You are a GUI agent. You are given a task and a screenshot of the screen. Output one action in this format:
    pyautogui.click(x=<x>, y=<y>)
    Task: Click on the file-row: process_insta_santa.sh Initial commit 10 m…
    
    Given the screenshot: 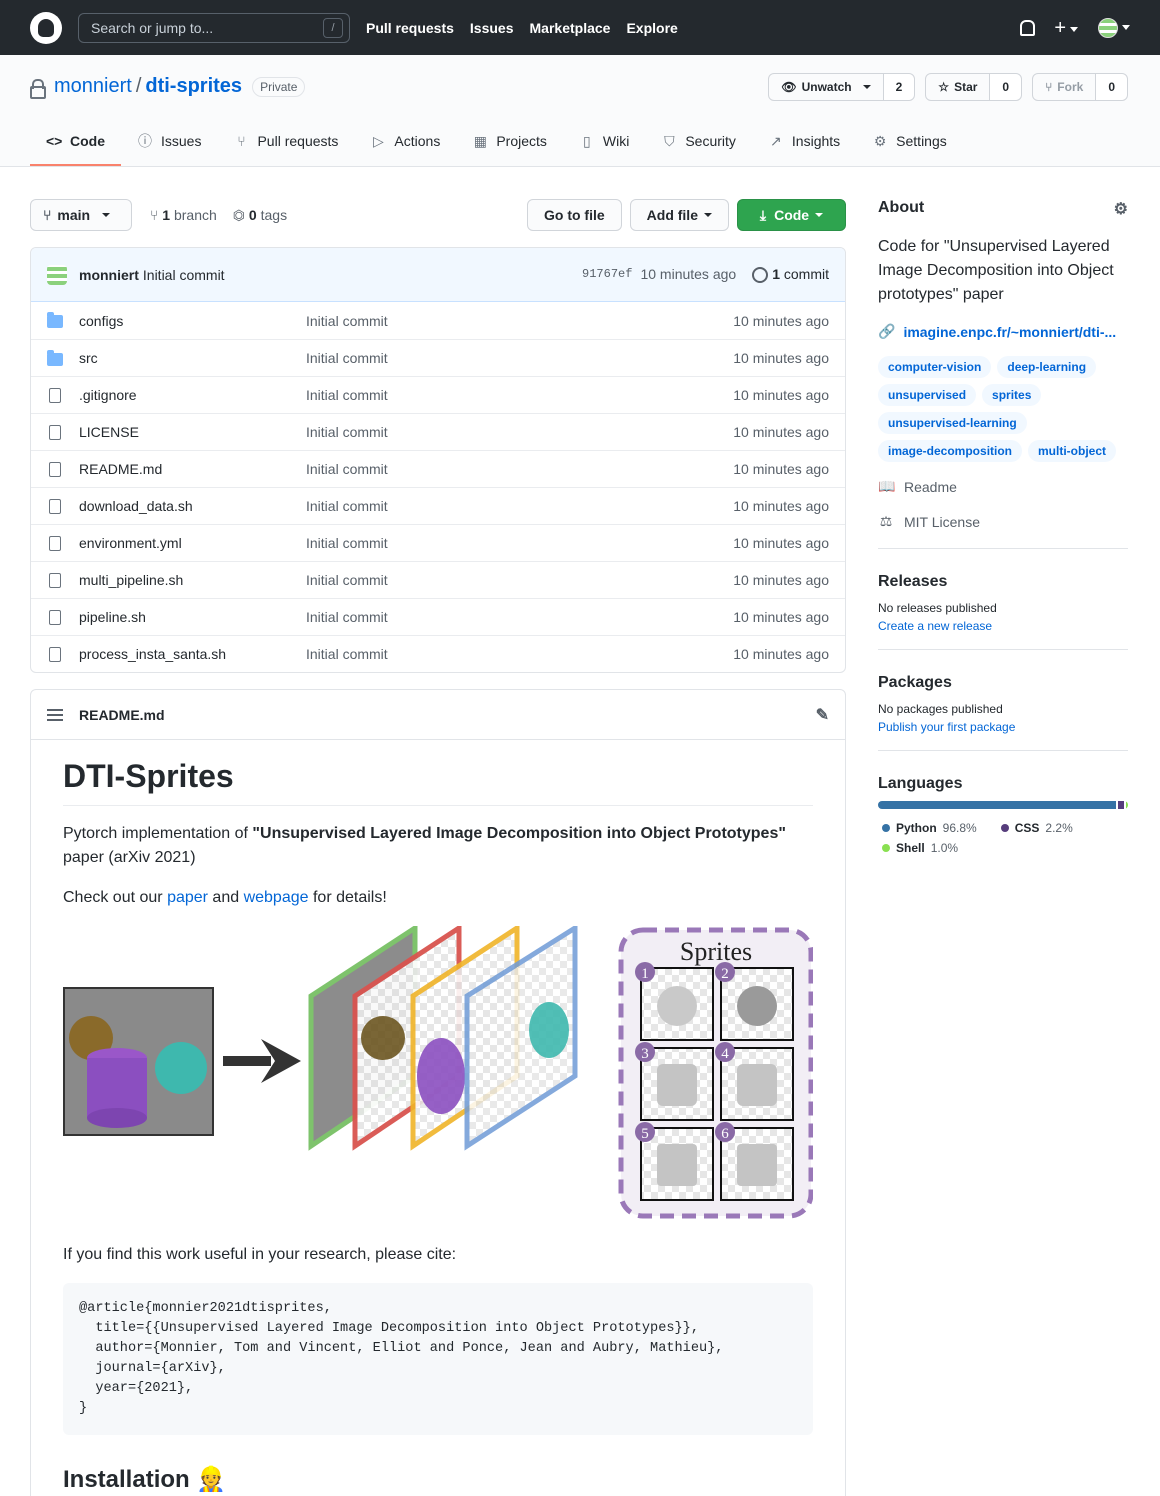 What is the action you would take?
    pyautogui.click(x=438, y=653)
    